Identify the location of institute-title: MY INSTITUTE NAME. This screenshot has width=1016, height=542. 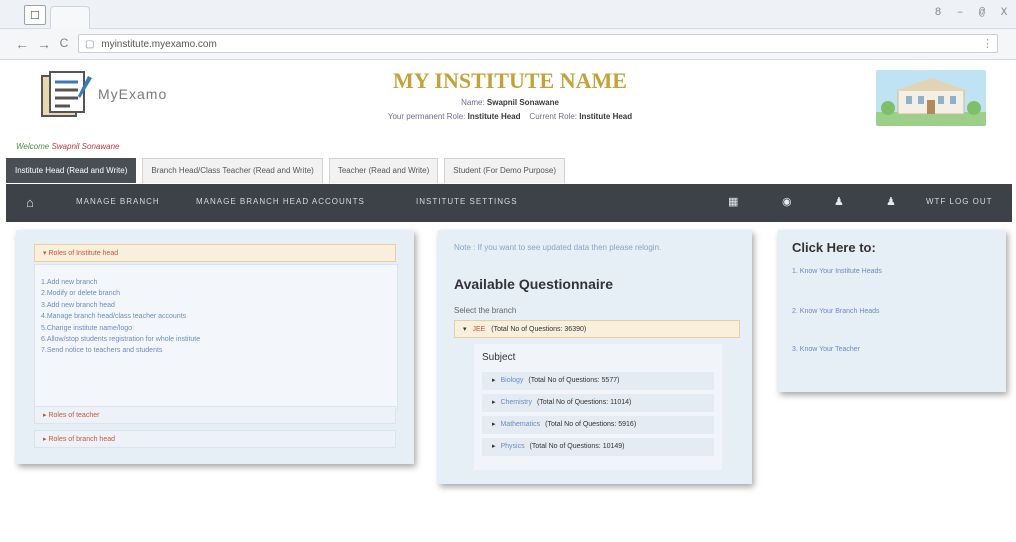
(510, 80).